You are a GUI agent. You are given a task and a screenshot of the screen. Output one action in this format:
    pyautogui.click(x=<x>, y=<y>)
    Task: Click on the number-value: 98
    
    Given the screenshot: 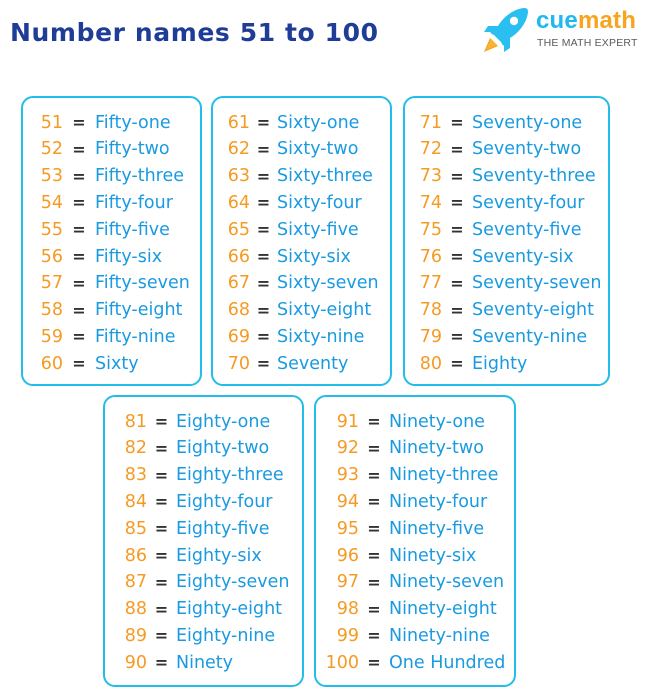 What is the action you would take?
    pyautogui.click(x=347, y=609)
    